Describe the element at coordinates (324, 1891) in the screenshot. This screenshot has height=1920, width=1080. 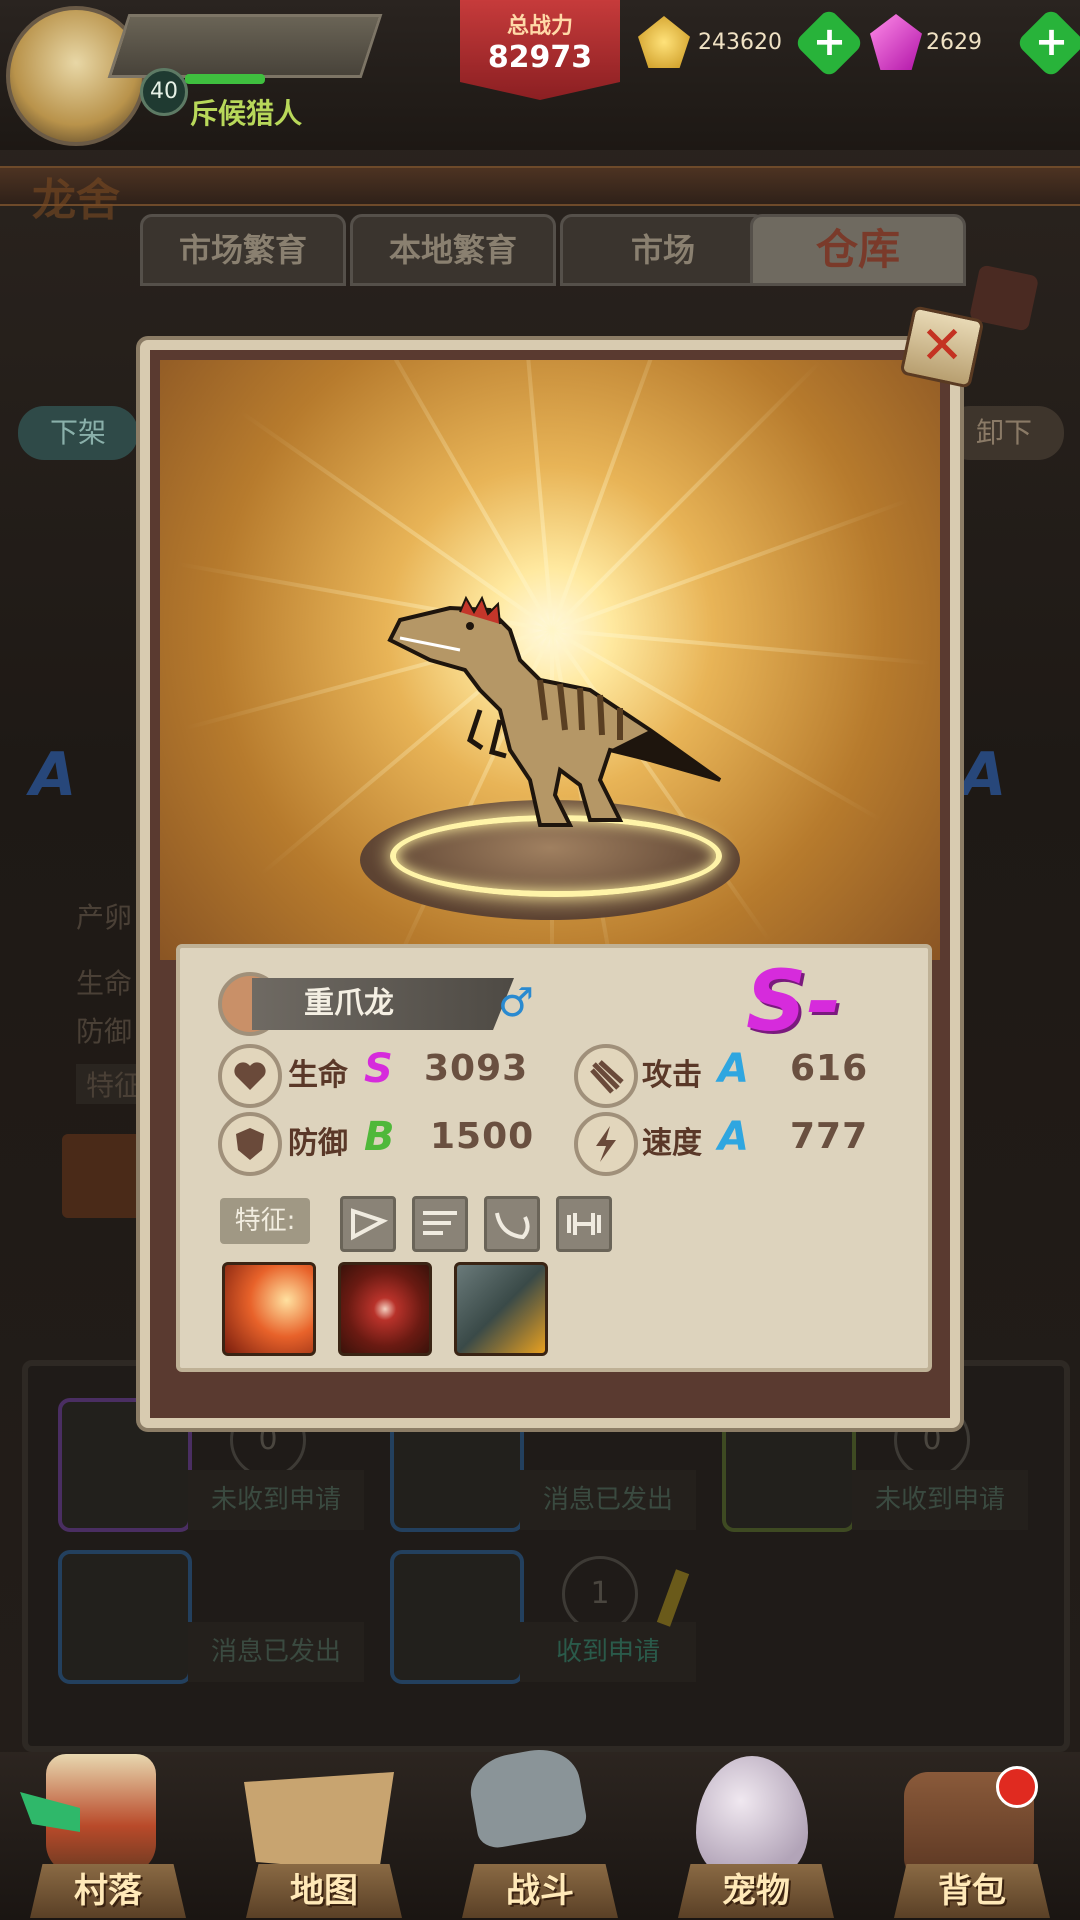
I see `nav-map-label: 地图` at that location.